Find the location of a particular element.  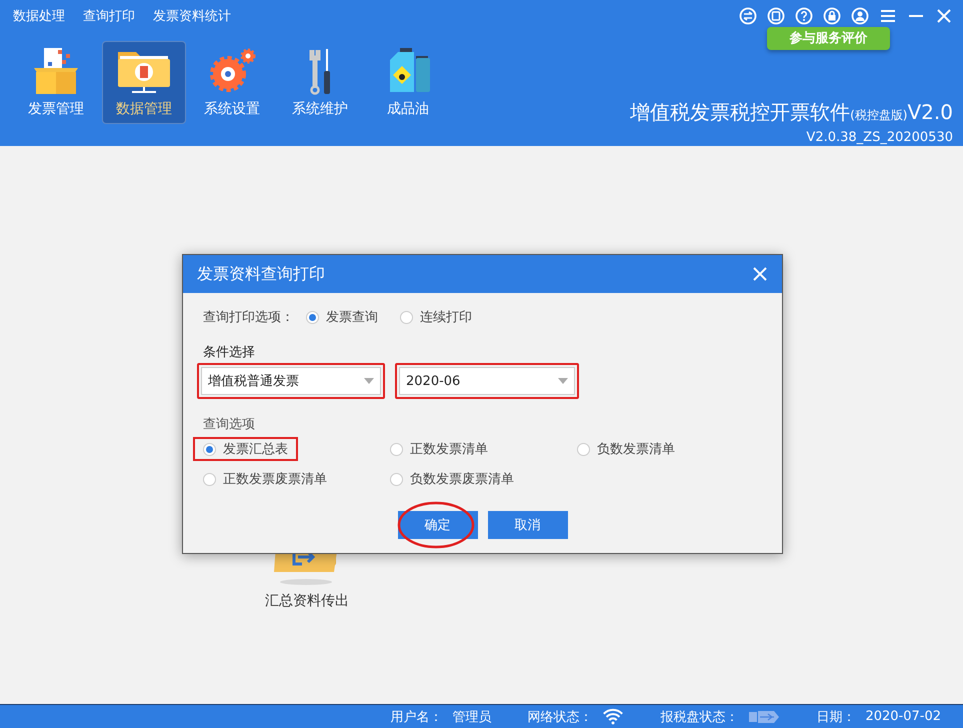

menu-icon is located at coordinates (888, 16).